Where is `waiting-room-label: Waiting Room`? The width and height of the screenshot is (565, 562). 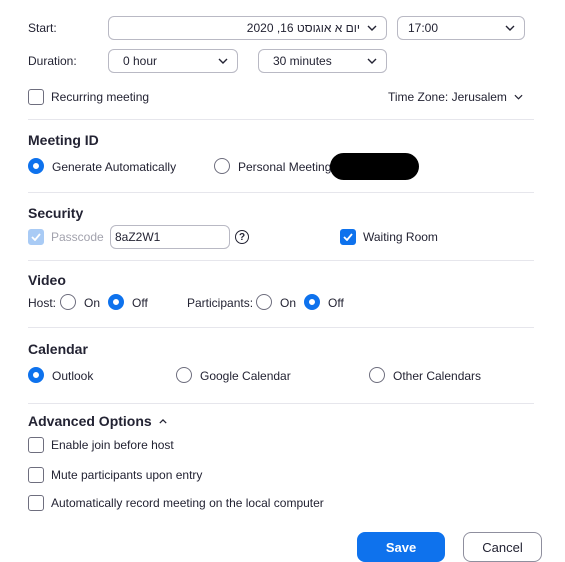 waiting-room-label: Waiting Room is located at coordinates (400, 237).